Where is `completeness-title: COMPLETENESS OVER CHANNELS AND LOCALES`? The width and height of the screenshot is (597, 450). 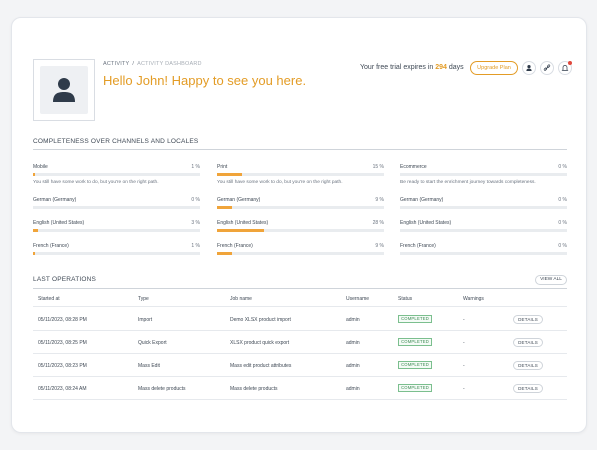 completeness-title: COMPLETENESS OVER CHANNELS AND LOCALES is located at coordinates (116, 141).